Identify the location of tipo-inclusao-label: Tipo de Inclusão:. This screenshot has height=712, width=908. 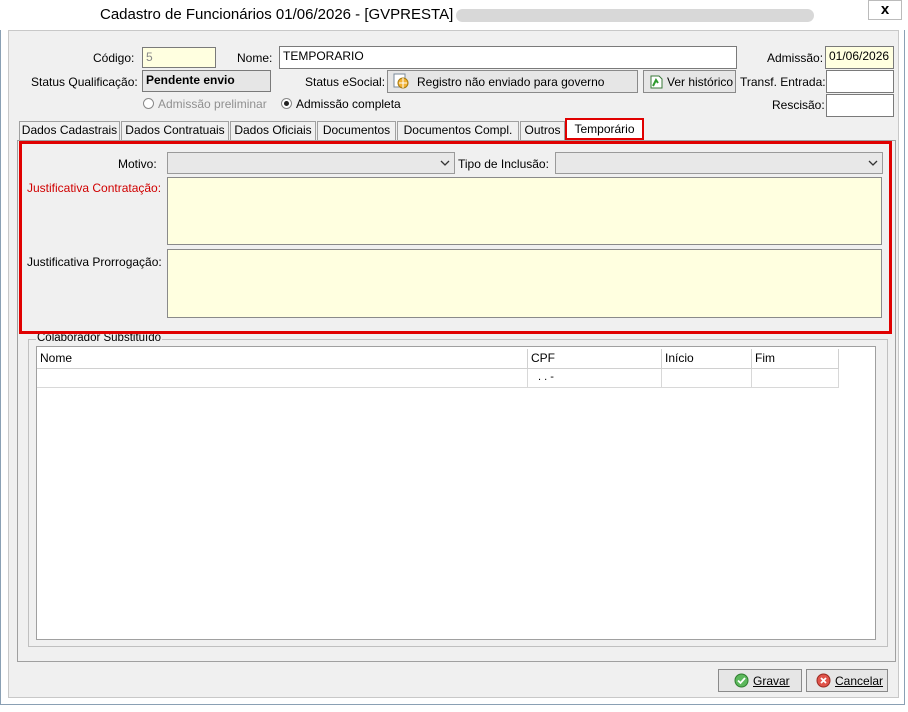
(503, 164).